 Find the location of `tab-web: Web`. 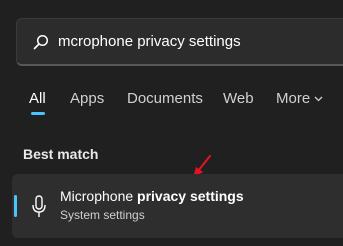

tab-web: Web is located at coordinates (238, 98).